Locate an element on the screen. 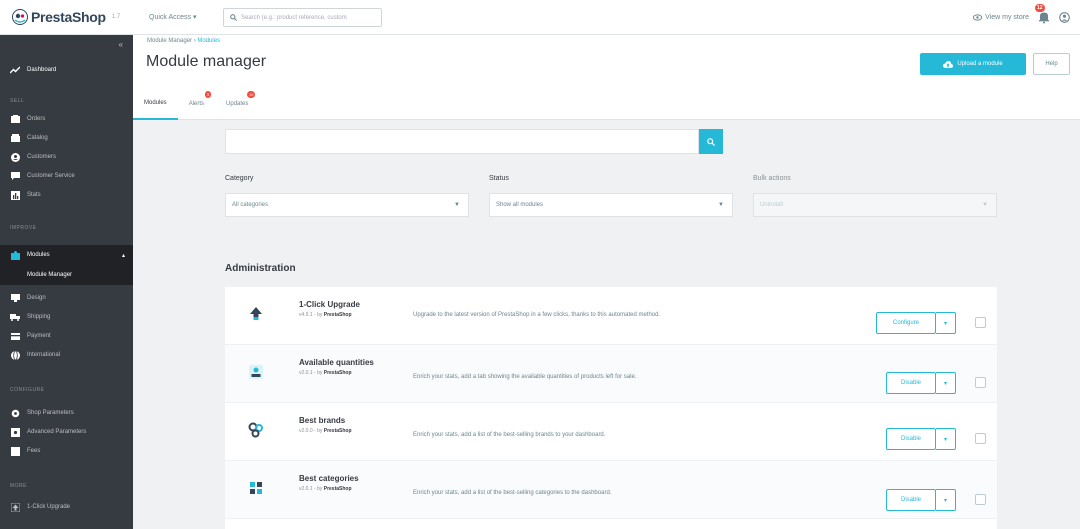  notifications-button: 12 is located at coordinates (1043, 14).